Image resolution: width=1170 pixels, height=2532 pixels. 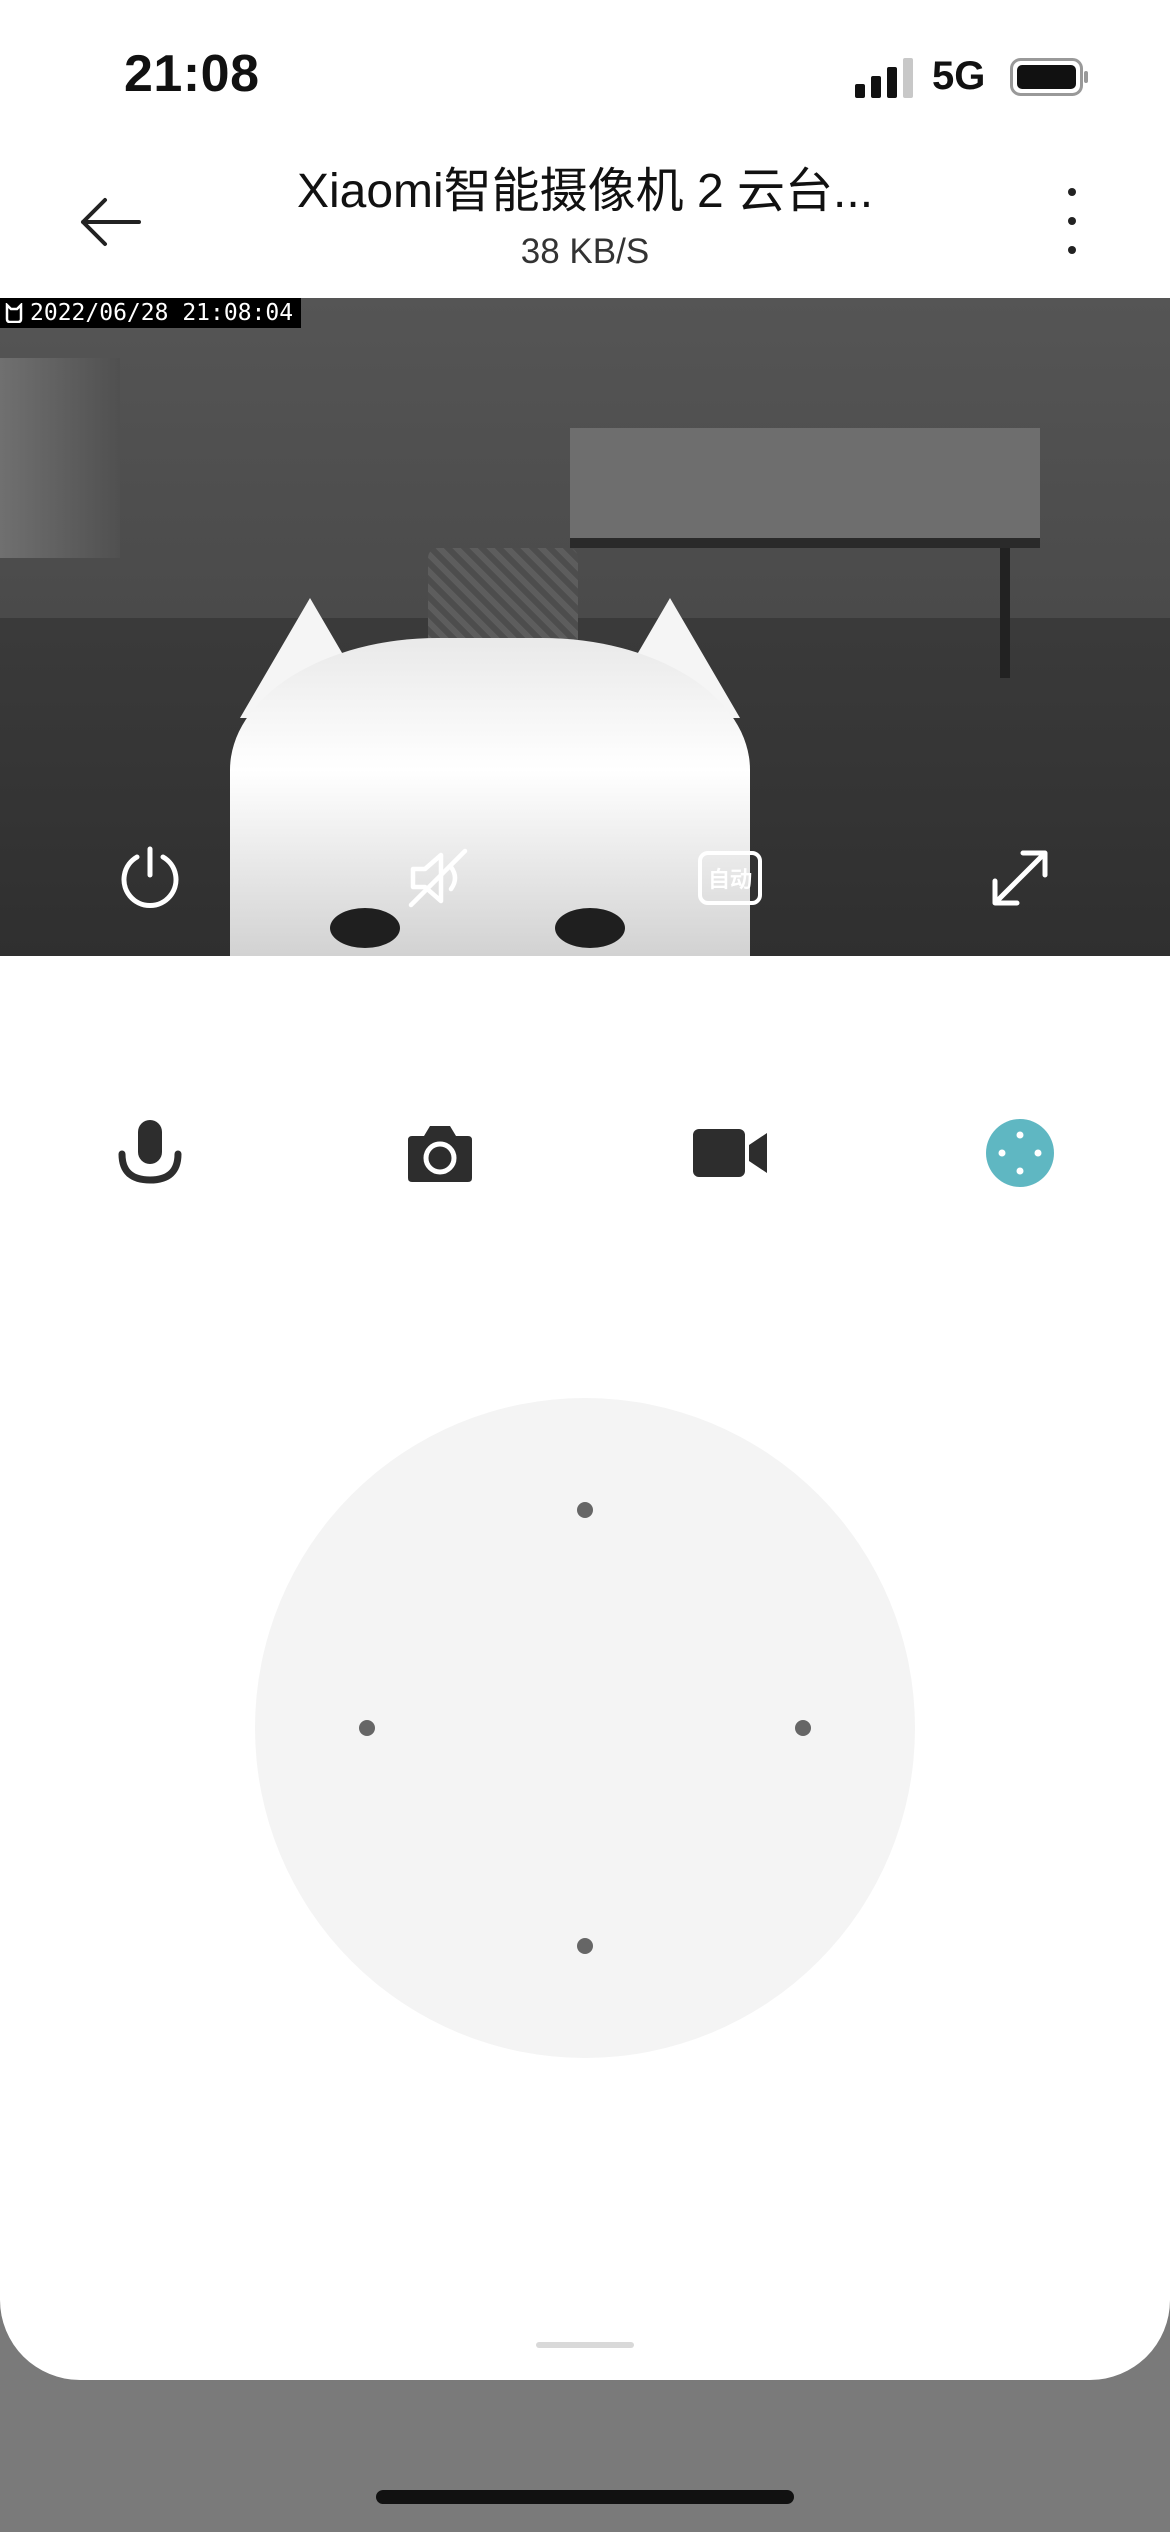 I want to click on timestamp-text: 2022/06/28 21:08:04, so click(x=162, y=313).